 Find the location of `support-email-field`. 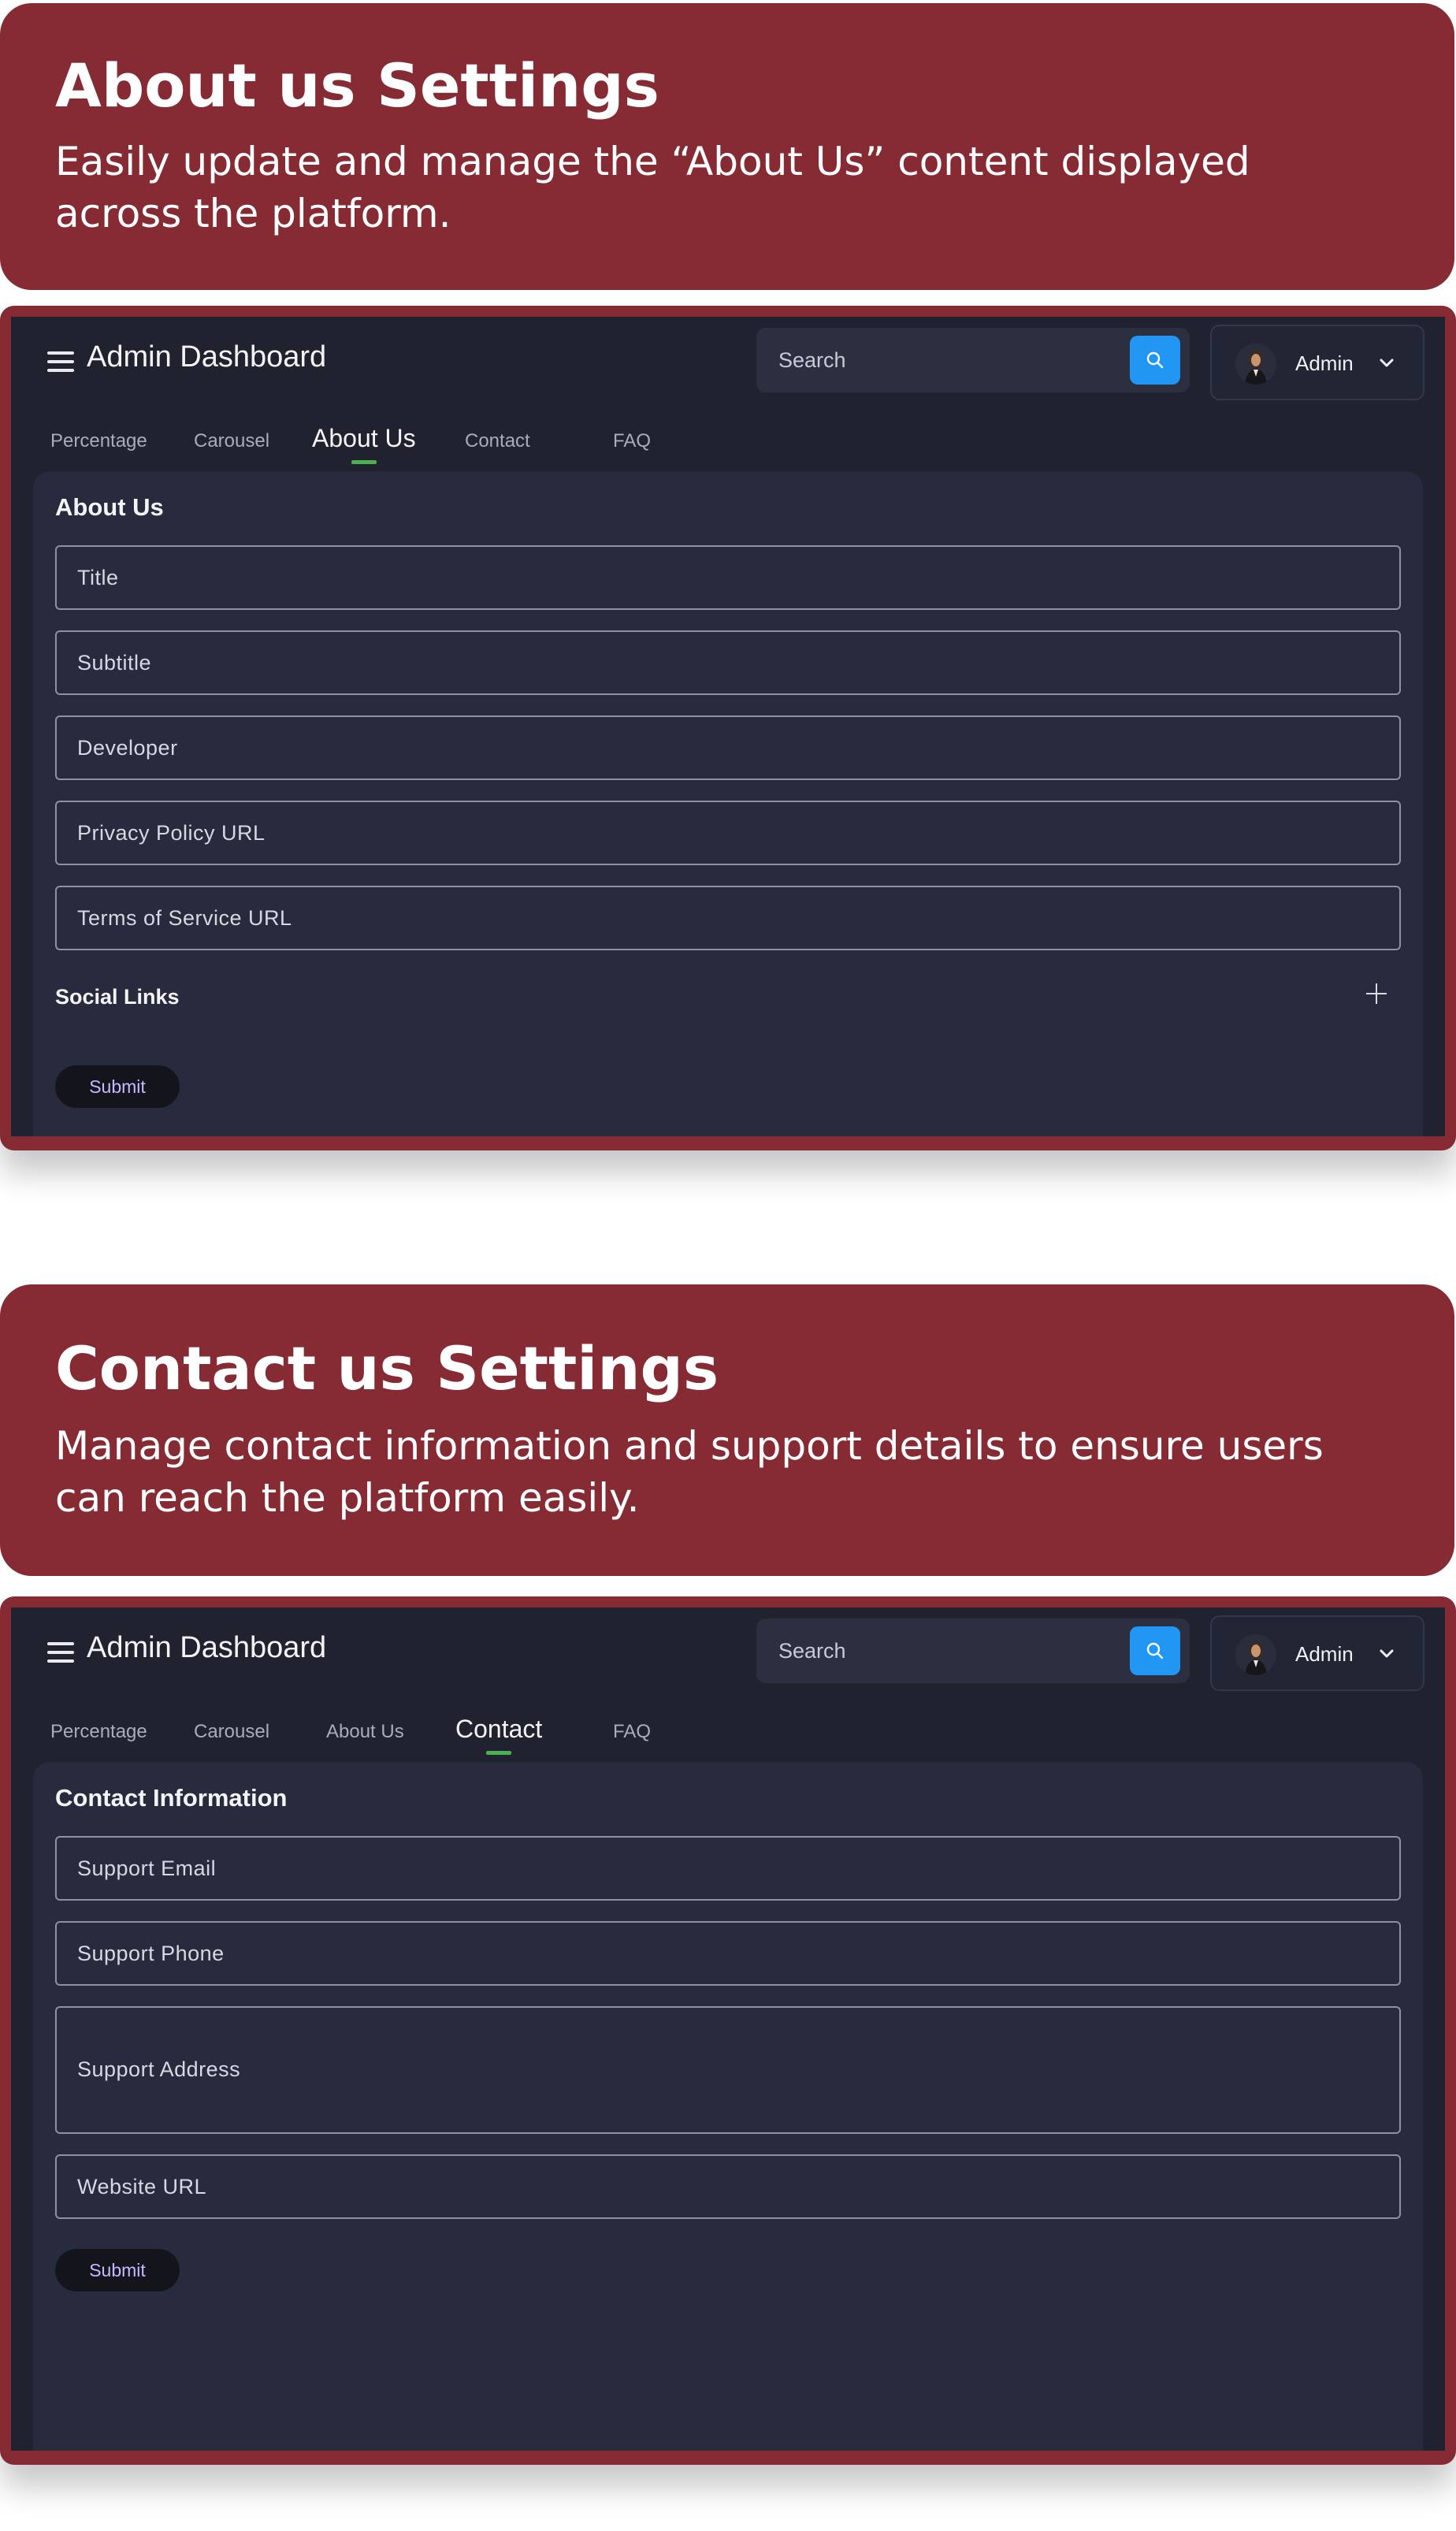

support-email-field is located at coordinates (728, 1868).